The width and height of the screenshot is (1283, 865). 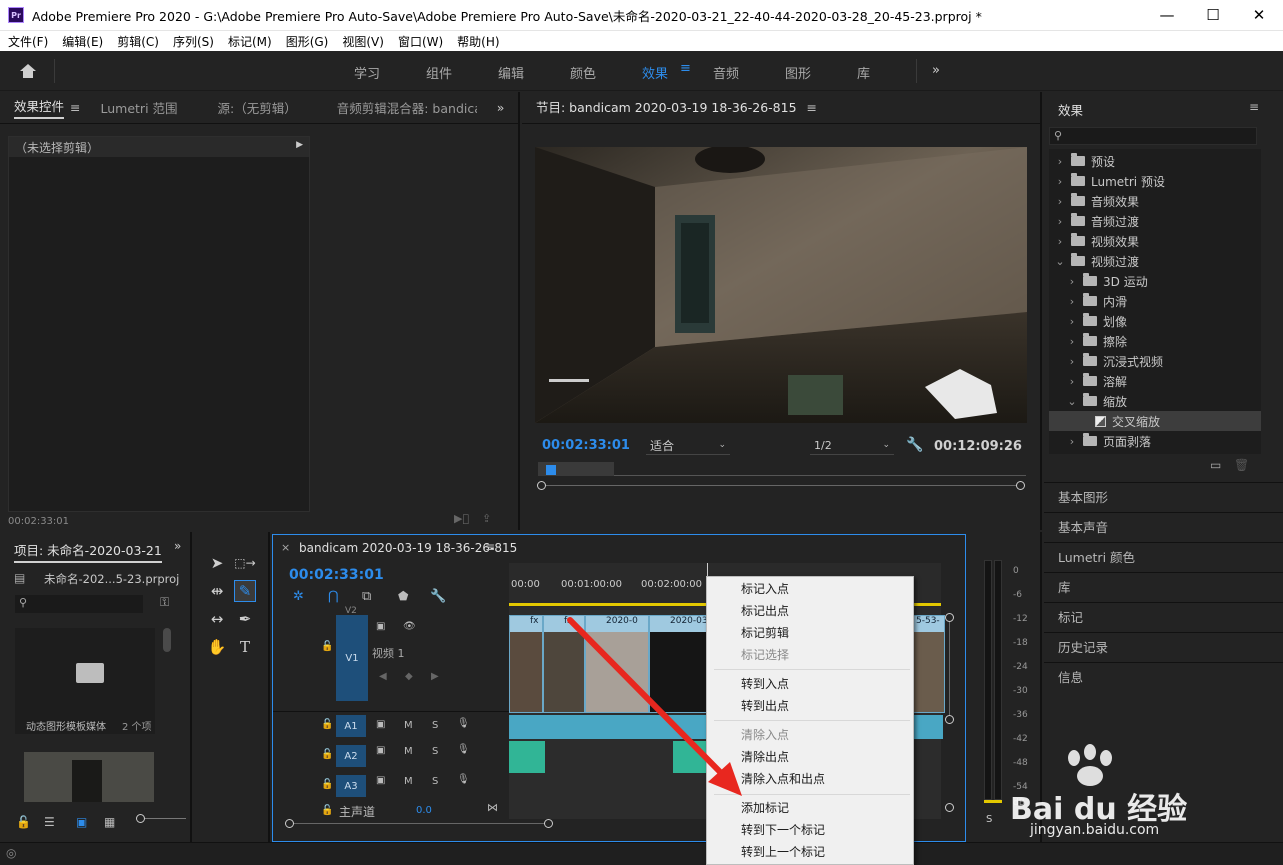 What do you see at coordinates (1155, 241) in the screenshot?
I see `effects-tree-item: › 视频效果` at bounding box center [1155, 241].